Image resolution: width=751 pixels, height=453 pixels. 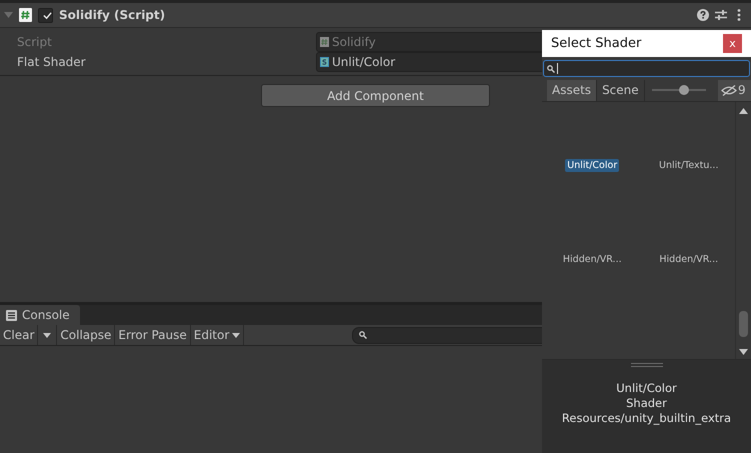 What do you see at coordinates (596, 43) in the screenshot?
I see `window-title: Select Shader` at bounding box center [596, 43].